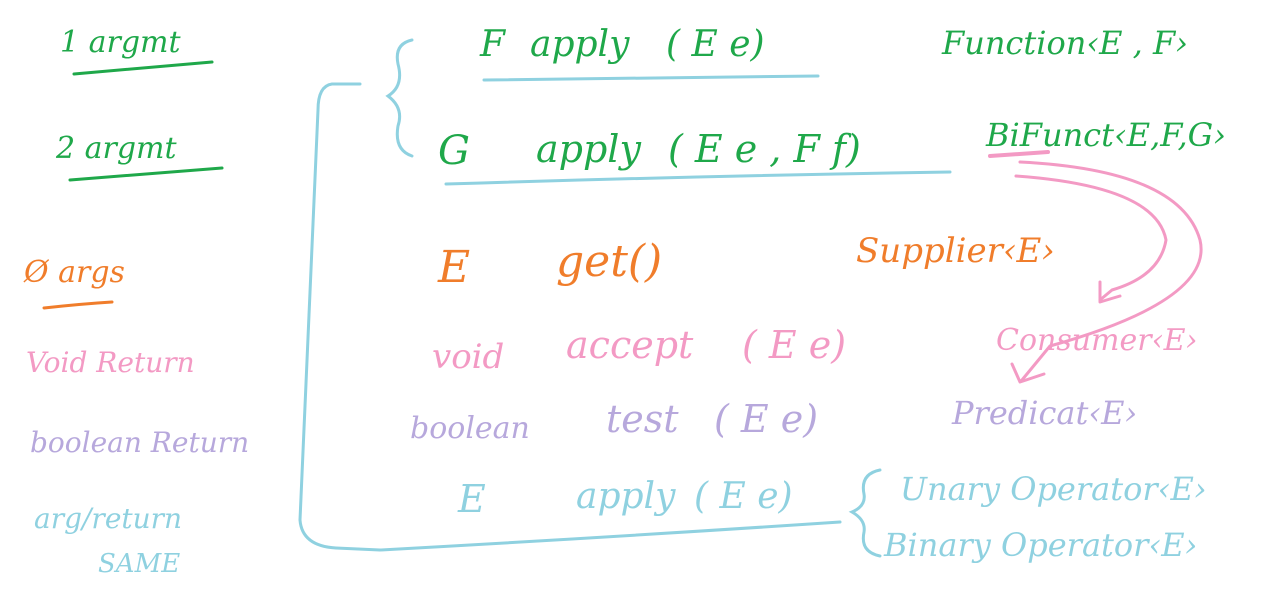  What do you see at coordinates (698, 178) in the screenshot?
I see `underline-bifunction` at bounding box center [698, 178].